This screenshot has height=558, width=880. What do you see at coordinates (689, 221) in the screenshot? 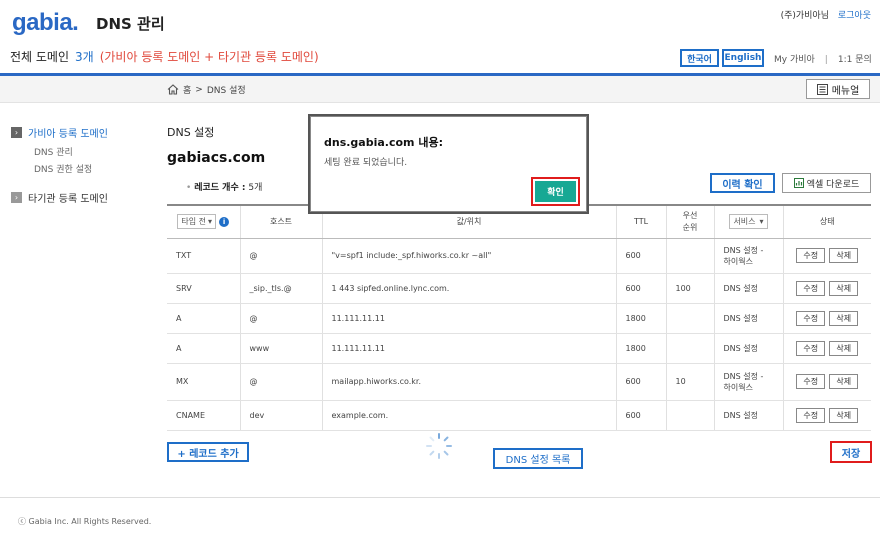
I see `priority-header: 우선 순위` at bounding box center [689, 221].